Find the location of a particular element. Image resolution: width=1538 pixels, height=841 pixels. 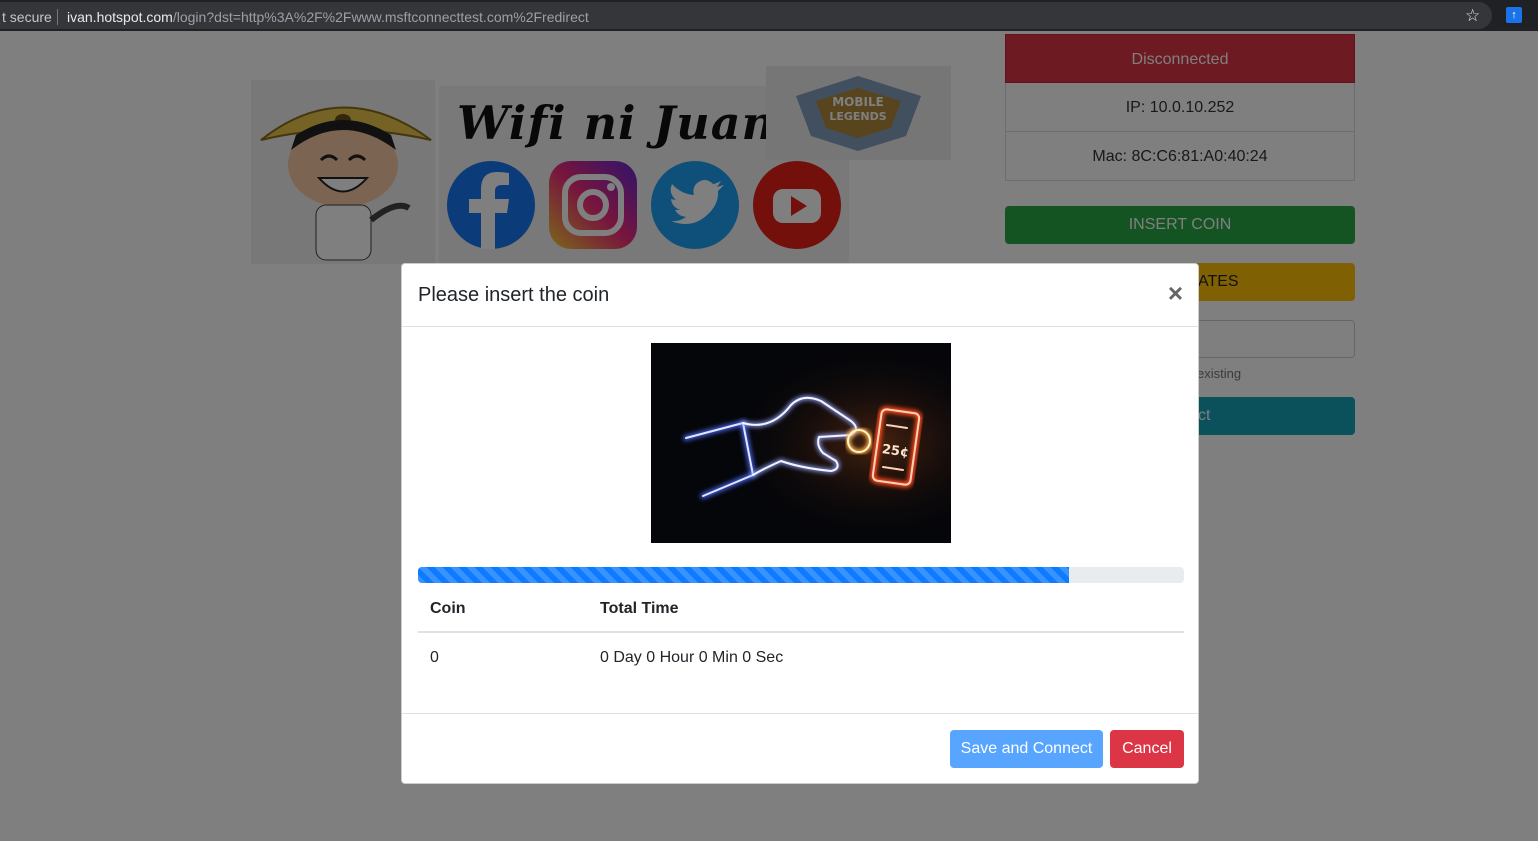

modal-title: Please insert the coin is located at coordinates (514, 295).